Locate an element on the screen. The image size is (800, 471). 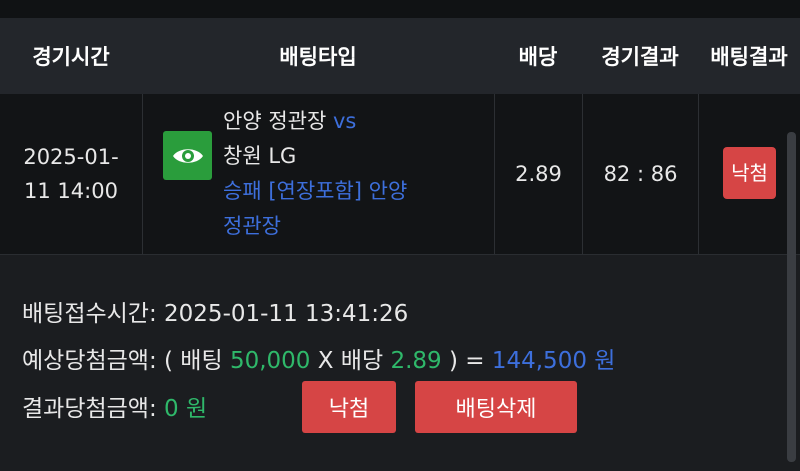
game-score: 82 : 86 is located at coordinates (640, 174).